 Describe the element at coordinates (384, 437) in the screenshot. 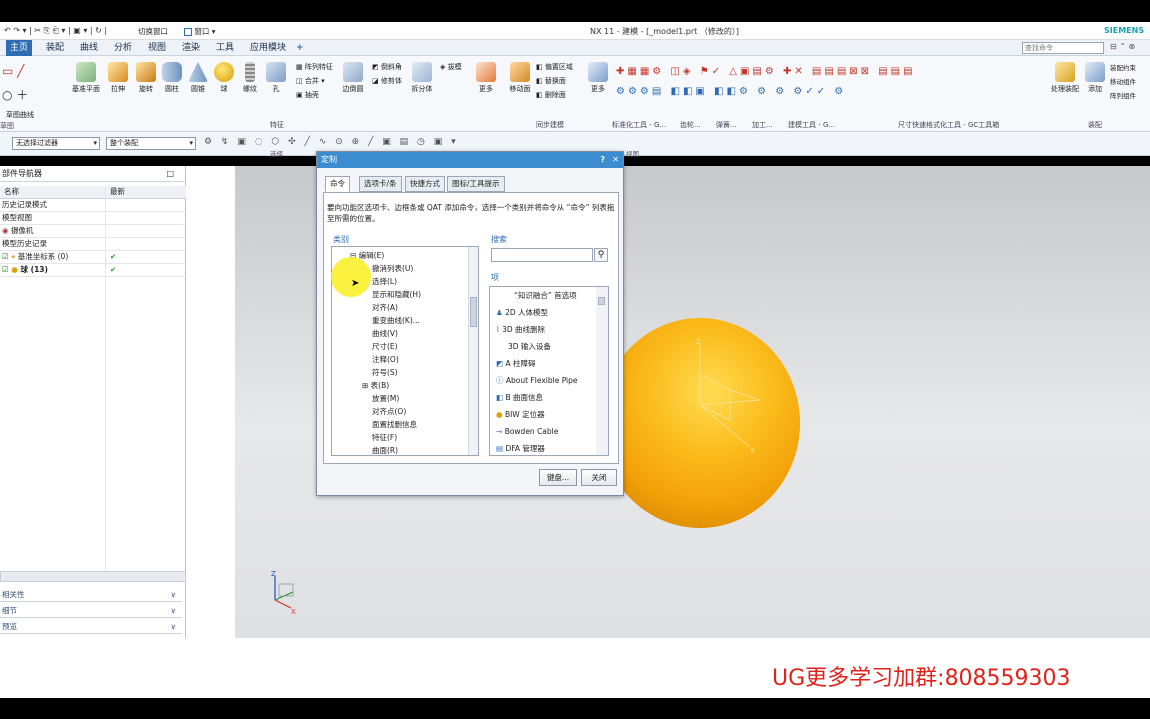

I see `category-feature: 特征(F)` at that location.